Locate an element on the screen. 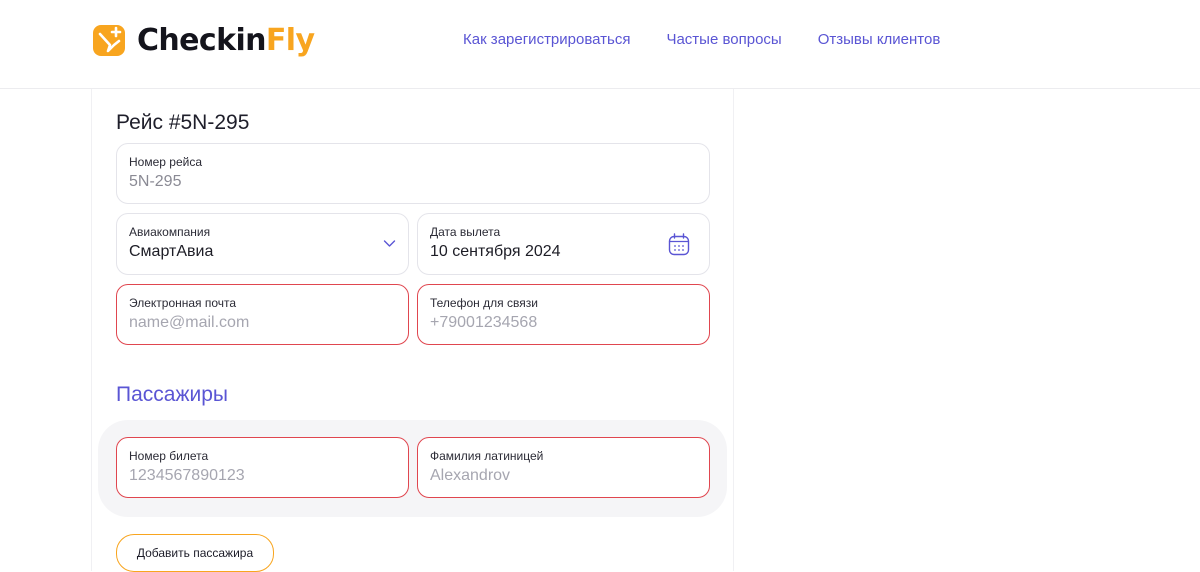 The width and height of the screenshot is (1200, 572). email-label: Электронная почта is located at coordinates (183, 303).